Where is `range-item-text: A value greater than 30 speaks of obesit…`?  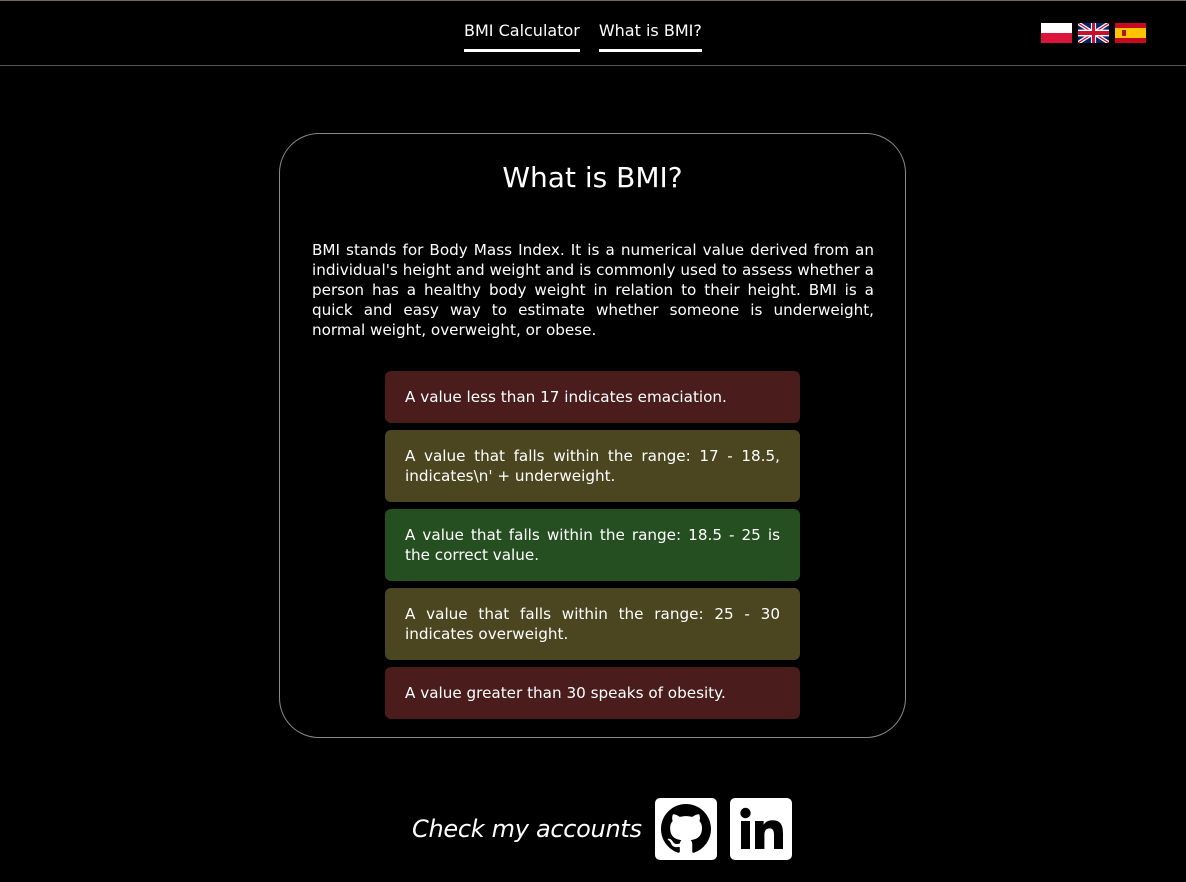
range-item-text: A value greater than 30 speaks of obesit… is located at coordinates (565, 693).